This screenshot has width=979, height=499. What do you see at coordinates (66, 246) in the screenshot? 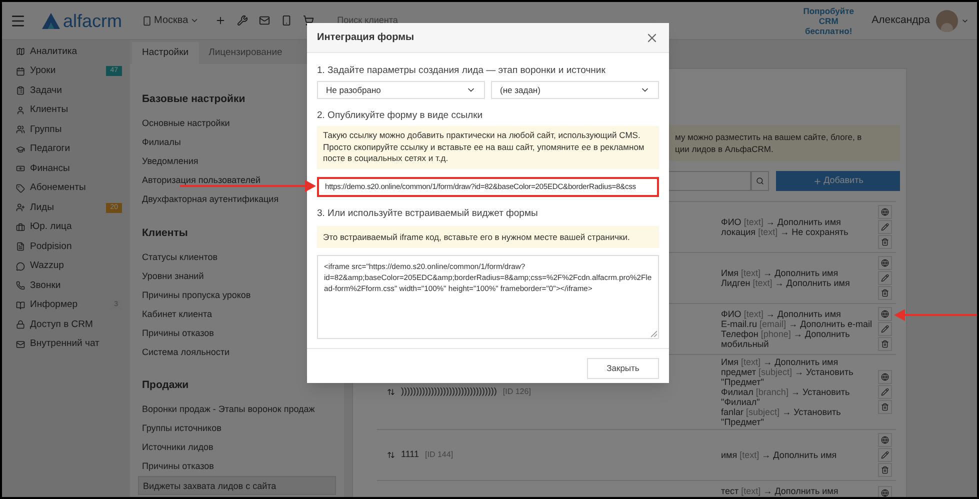
I see `sidebar-item: Podpision` at bounding box center [66, 246].